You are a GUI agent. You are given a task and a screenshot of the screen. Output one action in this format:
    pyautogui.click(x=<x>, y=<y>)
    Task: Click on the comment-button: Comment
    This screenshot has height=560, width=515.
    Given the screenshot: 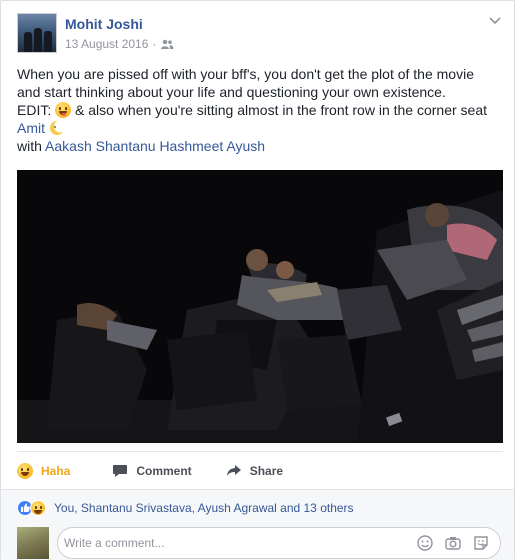 What is the action you would take?
    pyautogui.click(x=152, y=470)
    